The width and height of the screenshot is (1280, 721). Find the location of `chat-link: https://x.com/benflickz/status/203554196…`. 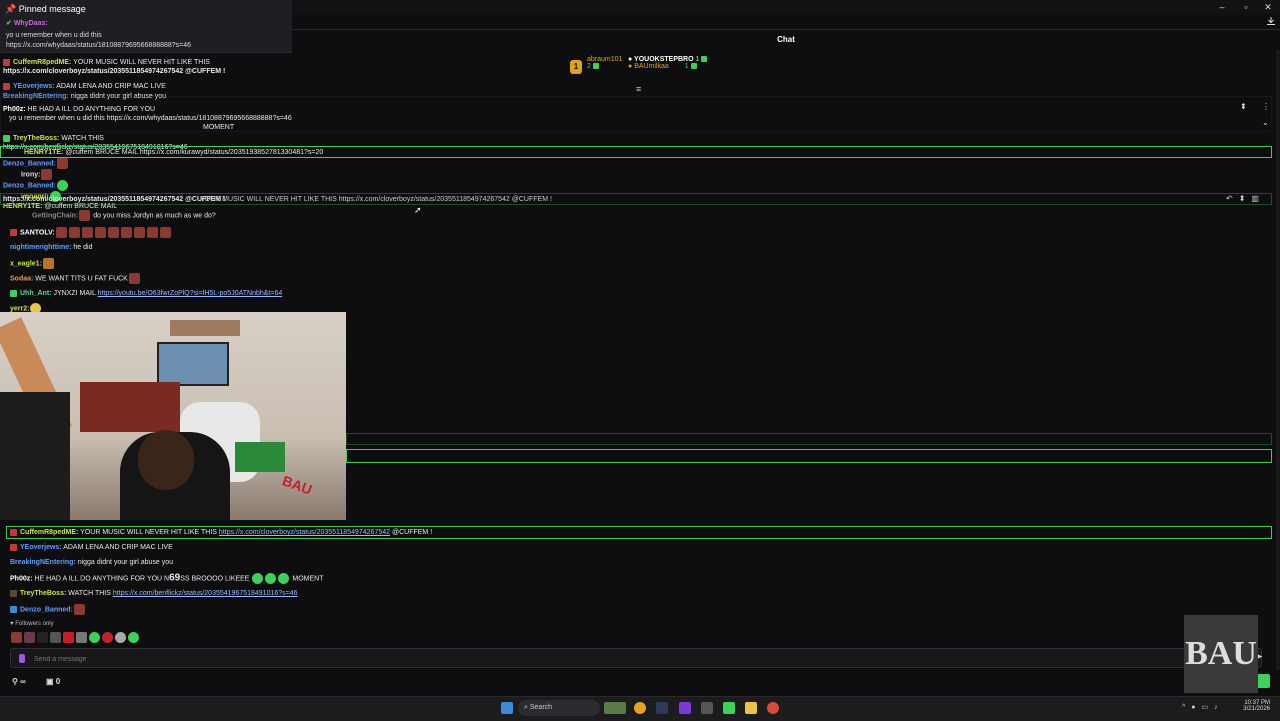

chat-link: https://x.com/benflickz/status/203554196… is located at coordinates (205, 593).